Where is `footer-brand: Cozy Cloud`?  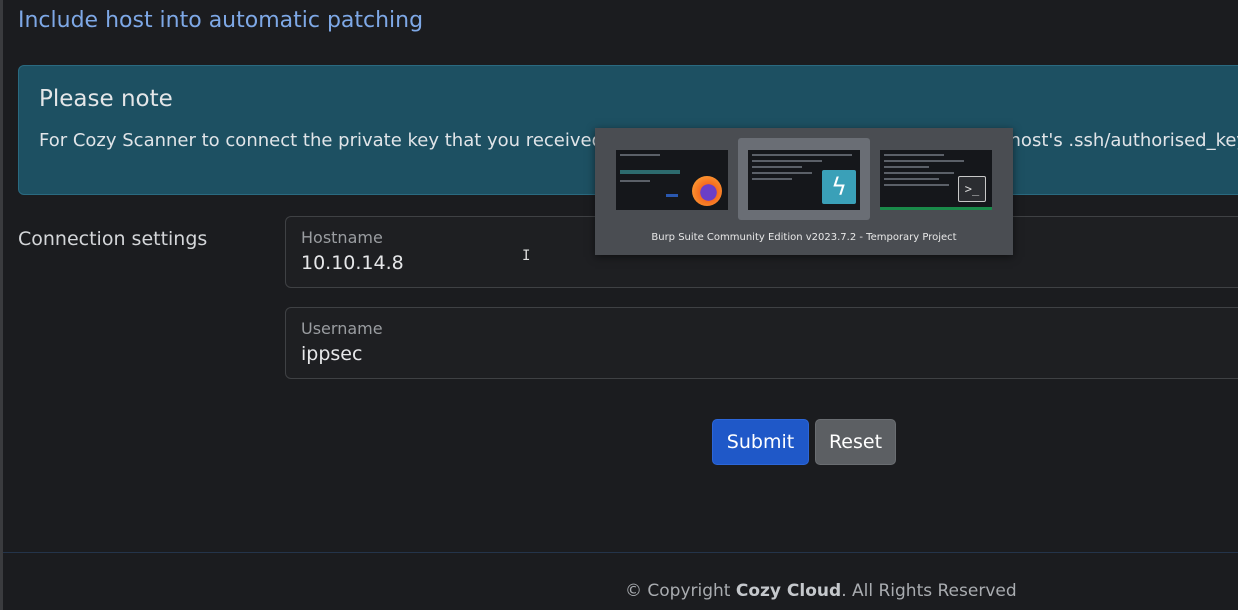 footer-brand: Cozy Cloud is located at coordinates (788, 591).